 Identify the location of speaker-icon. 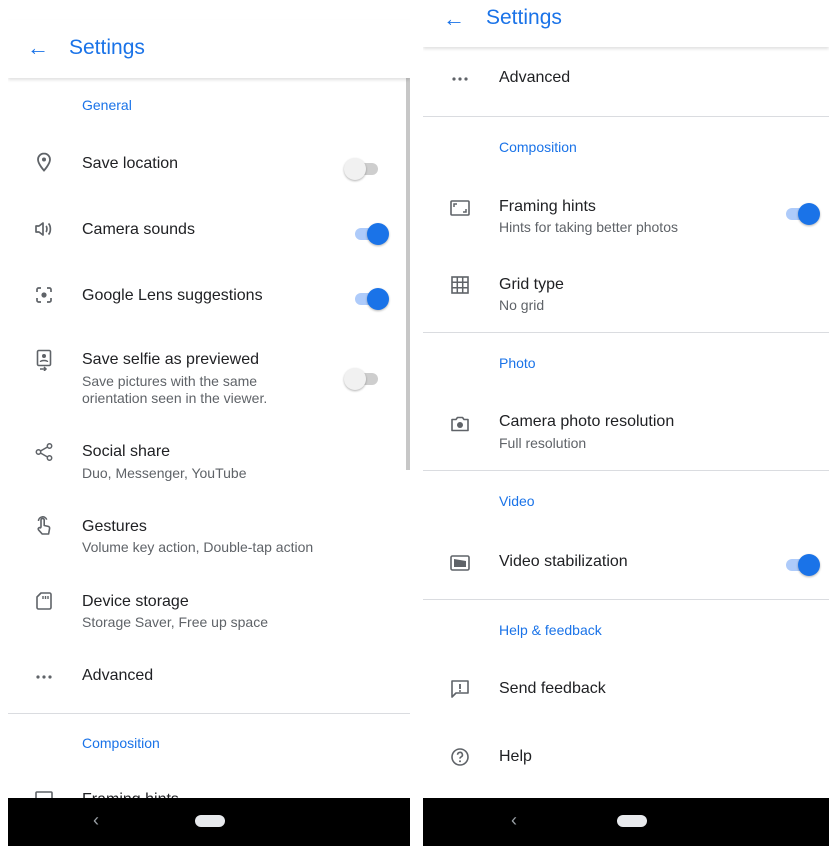
(44, 229).